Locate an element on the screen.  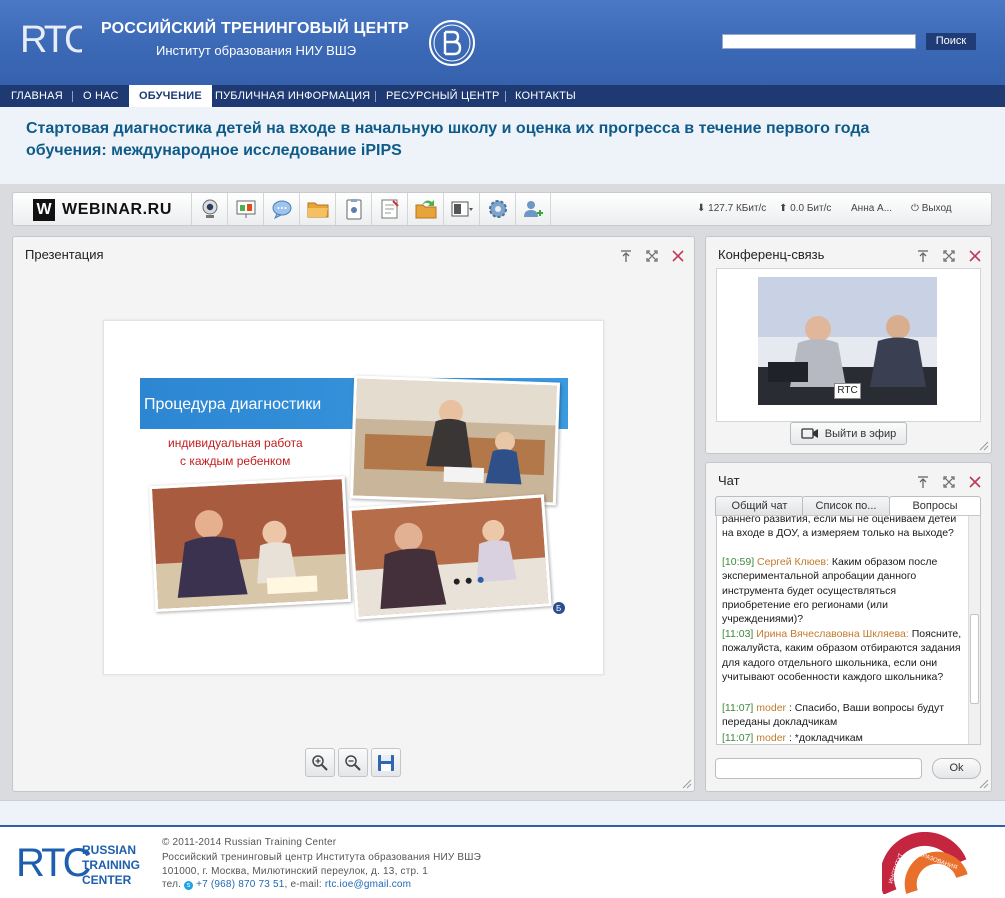
rtc-logo: RTC is located at coordinates (50, 40).